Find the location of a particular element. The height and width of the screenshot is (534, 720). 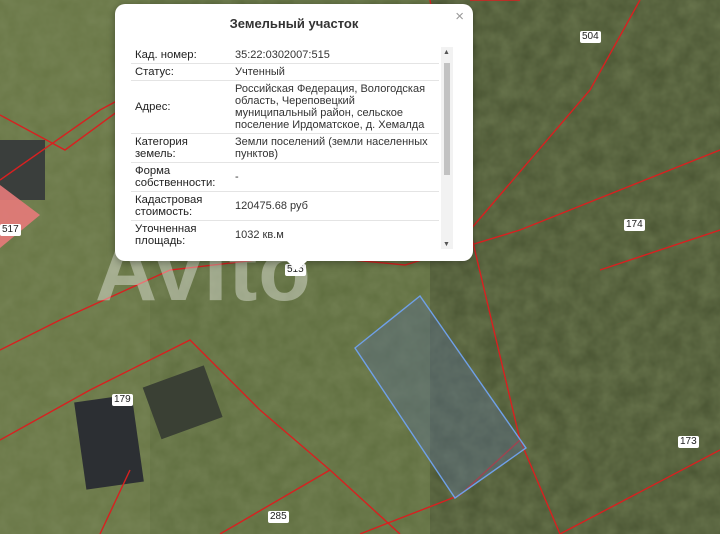

table-row: Кадастровая стоимость: 120475.68 руб is located at coordinates (285, 206).